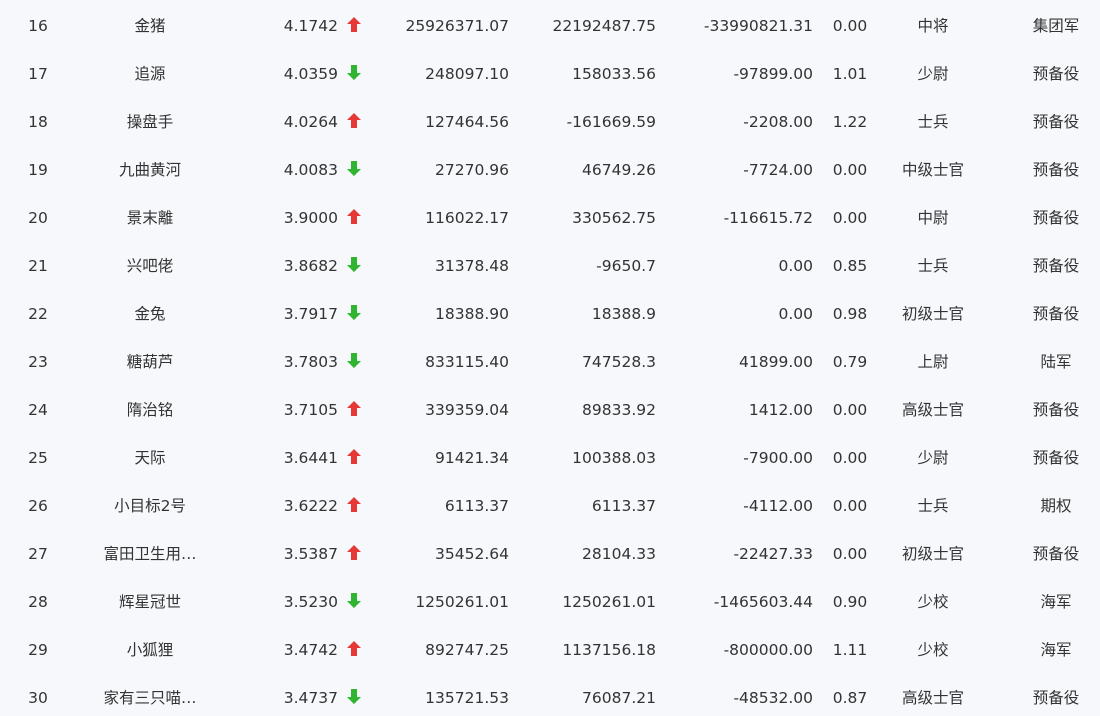  I want to click on rank-title-cell: 中尉, so click(933, 218).